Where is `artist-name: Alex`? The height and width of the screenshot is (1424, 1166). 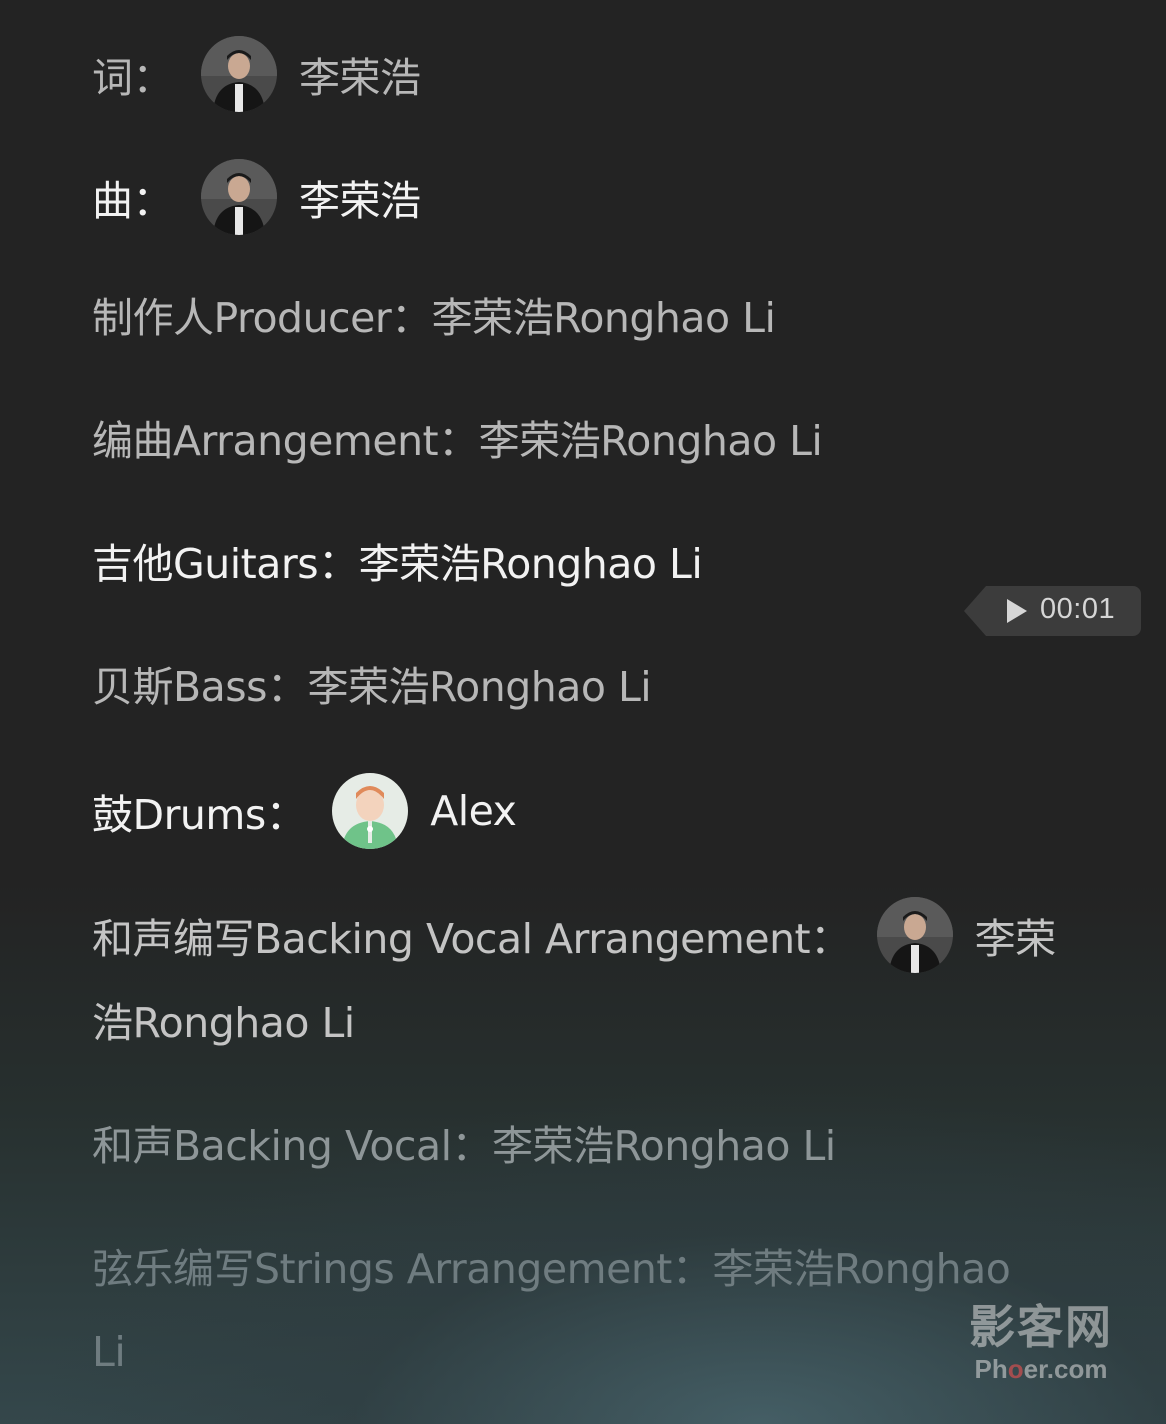 artist-name: Alex is located at coordinates (473, 811).